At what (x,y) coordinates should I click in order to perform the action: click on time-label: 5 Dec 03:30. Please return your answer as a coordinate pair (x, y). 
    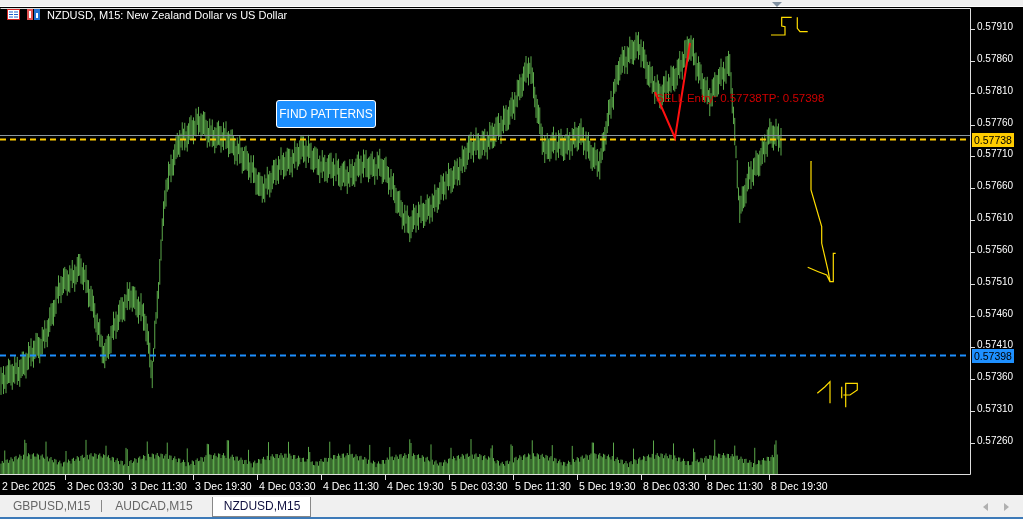
    Looking at the image, I should click on (479, 486).